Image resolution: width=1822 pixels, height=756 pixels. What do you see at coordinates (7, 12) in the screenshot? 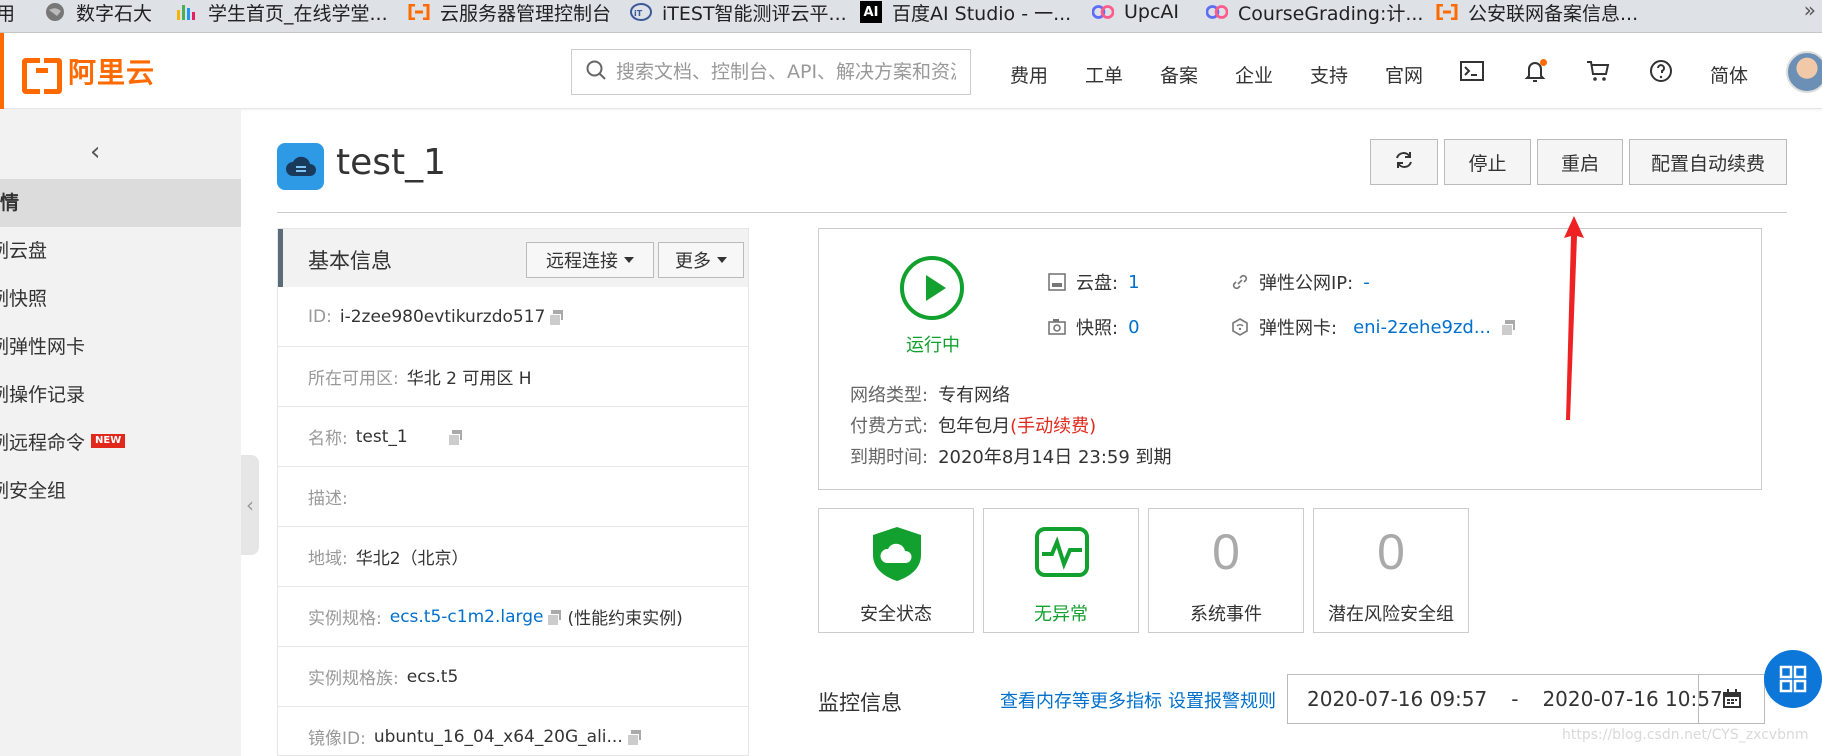
I see `bookmark-apps: 用` at bounding box center [7, 12].